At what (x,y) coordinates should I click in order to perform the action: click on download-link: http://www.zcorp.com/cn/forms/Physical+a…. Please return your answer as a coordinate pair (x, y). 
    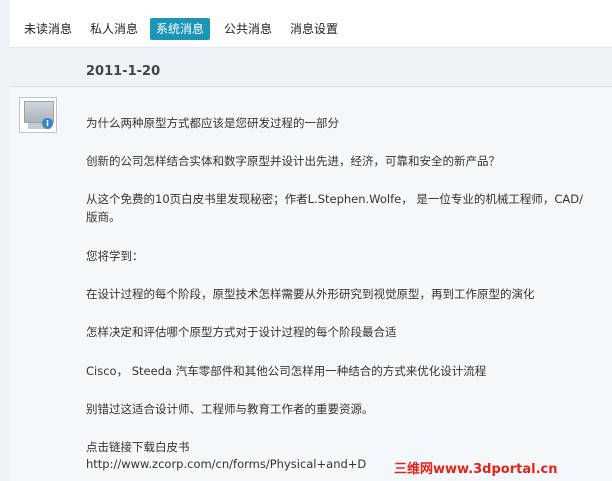
    Looking at the image, I should click on (226, 464).